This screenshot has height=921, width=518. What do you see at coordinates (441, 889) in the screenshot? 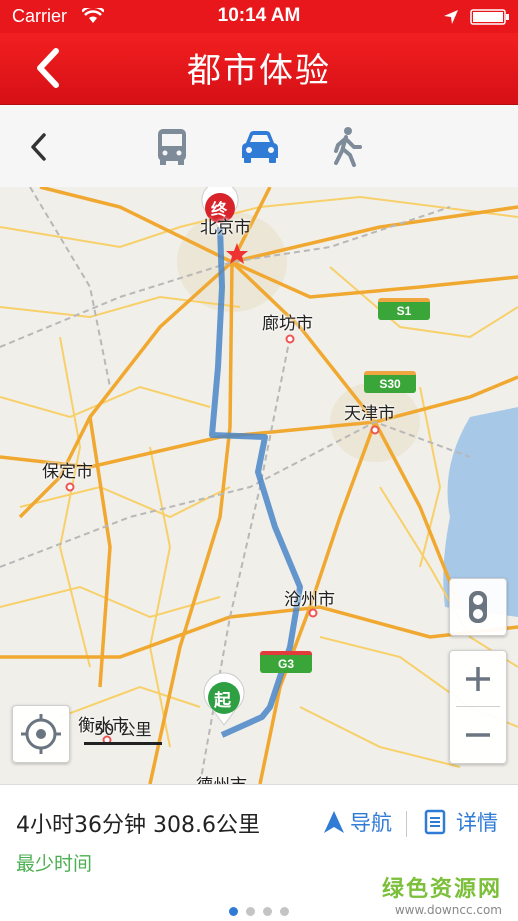
I see `watermark-title: 绿色资源网` at bounding box center [441, 889].